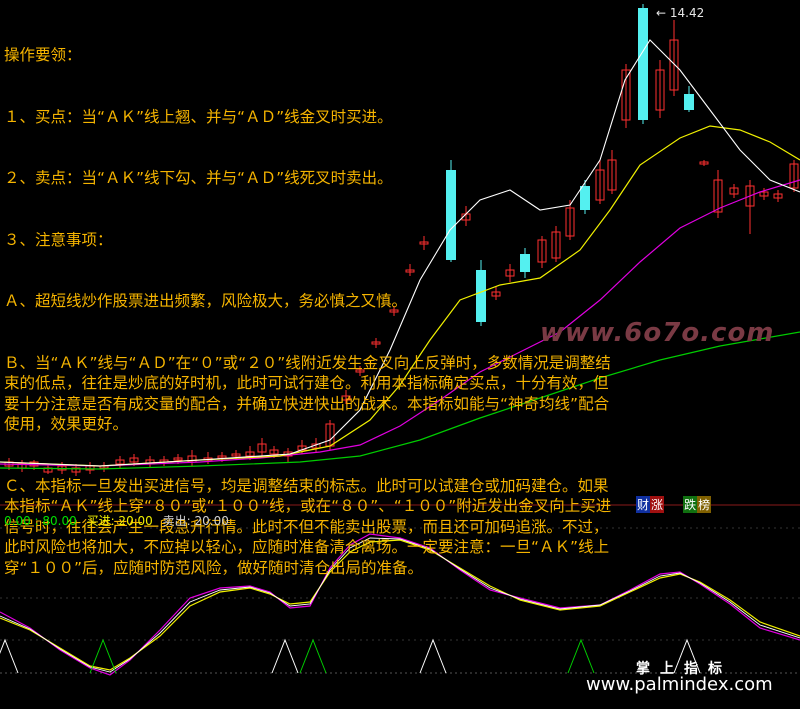 Image resolution: width=800 pixels, height=709 pixels. I want to click on indicator-legend: 0.00 : 80.00 买进: 20.00 卖出: 20.00, so click(119, 520).